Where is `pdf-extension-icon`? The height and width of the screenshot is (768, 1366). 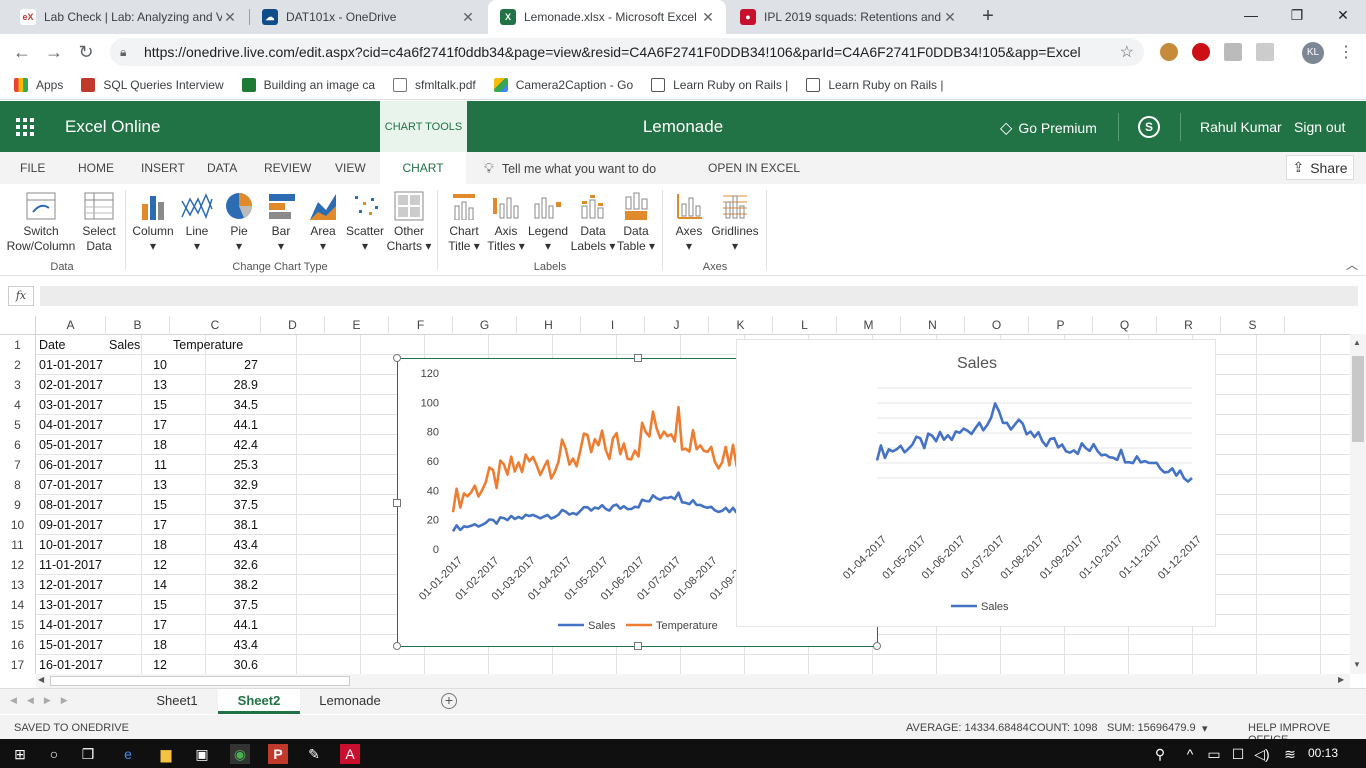 pdf-extension-icon is located at coordinates (1265, 52).